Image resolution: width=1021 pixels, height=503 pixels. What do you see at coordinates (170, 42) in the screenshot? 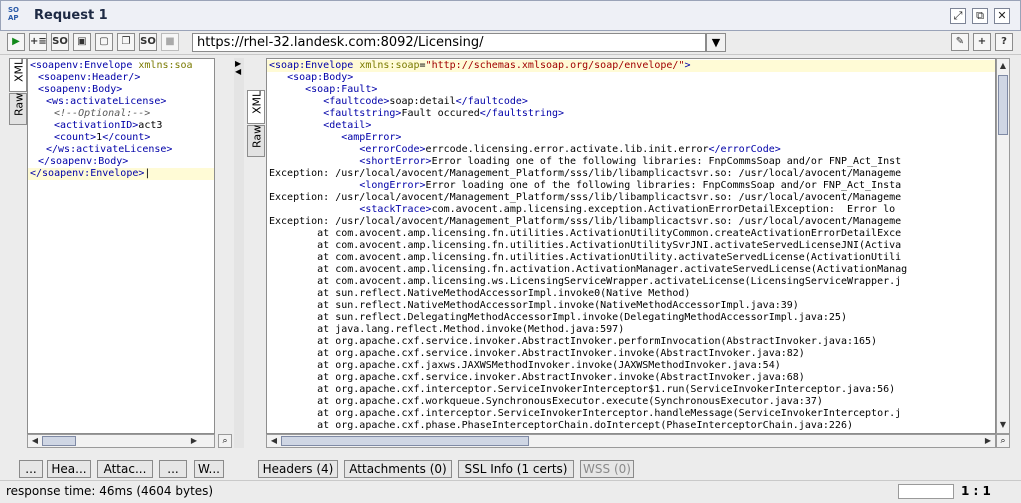
I see `cancel-request-icon: ■` at bounding box center [170, 42].